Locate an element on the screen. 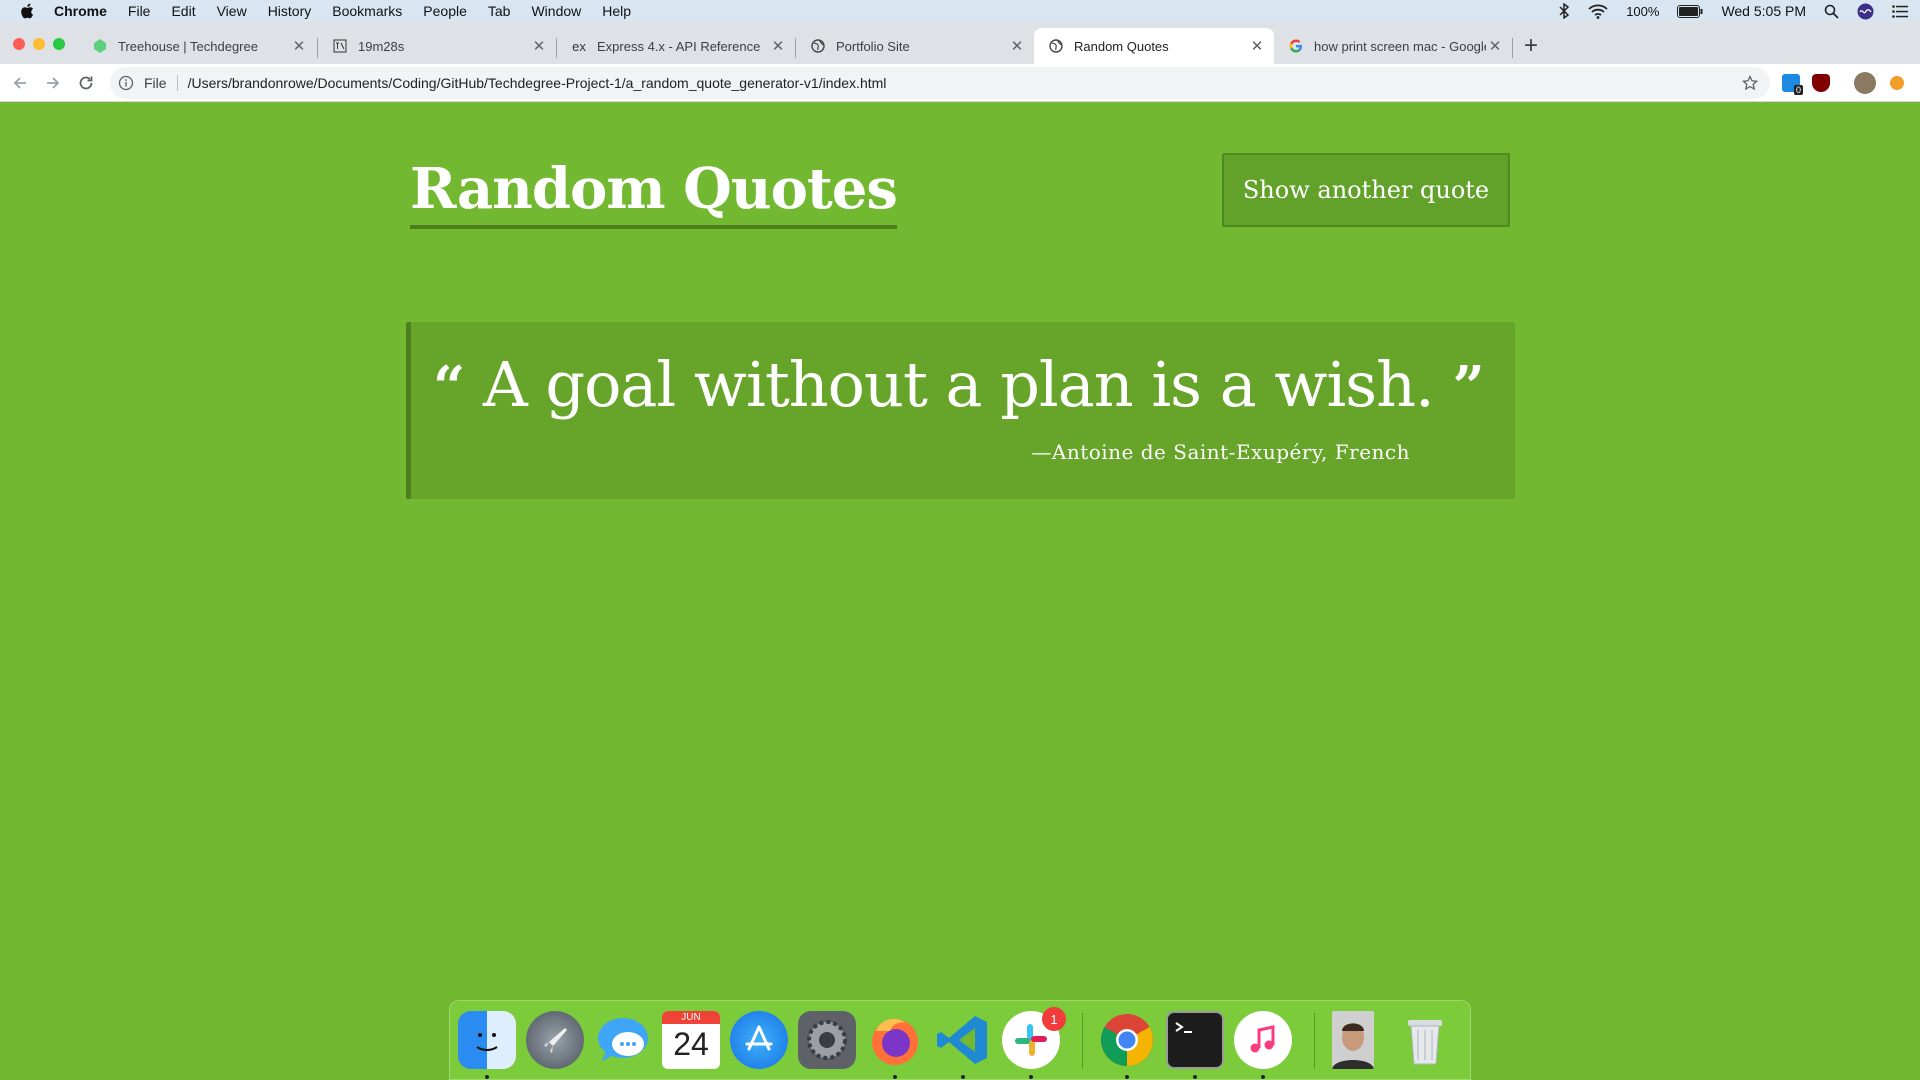  status-area: 100% Wed 5:05 PM is located at coordinates (1733, 11).